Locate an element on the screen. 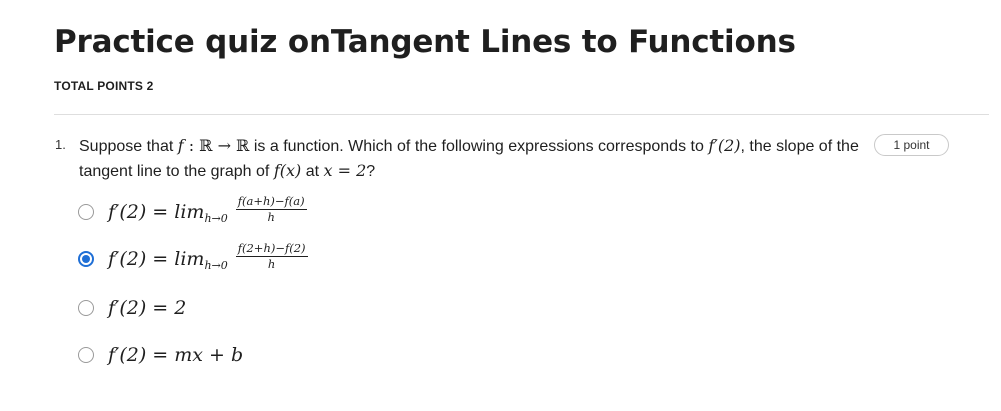 The height and width of the screenshot is (411, 1001). option-expression: f′(2) = lim h→0 f(a+h)−f(a) h is located at coordinates (207, 210).